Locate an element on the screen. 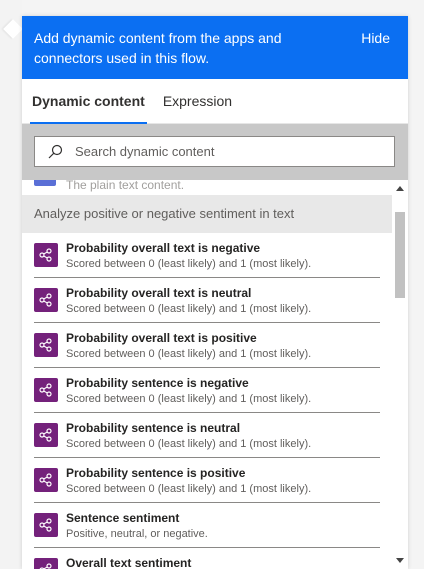 Image resolution: width=424 pixels, height=569 pixels. list-item-title: Probability sentence is neutral is located at coordinates (153, 428).